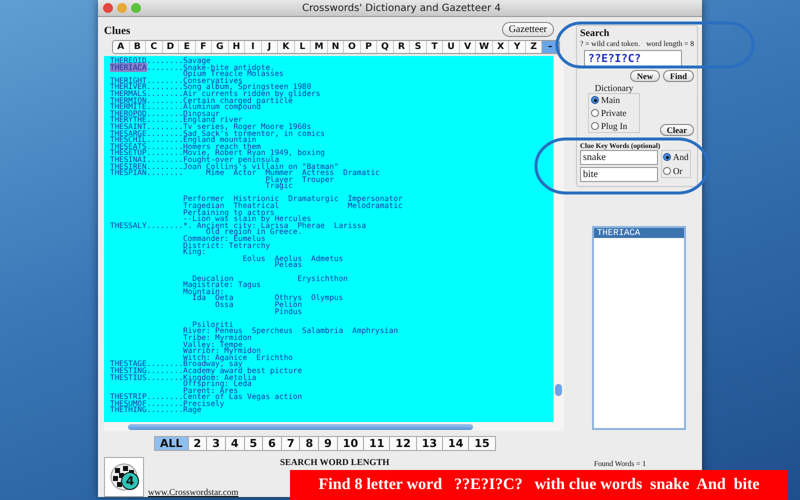 This screenshot has width=800, height=500. I want to click on letter-tab: I, so click(253, 47).